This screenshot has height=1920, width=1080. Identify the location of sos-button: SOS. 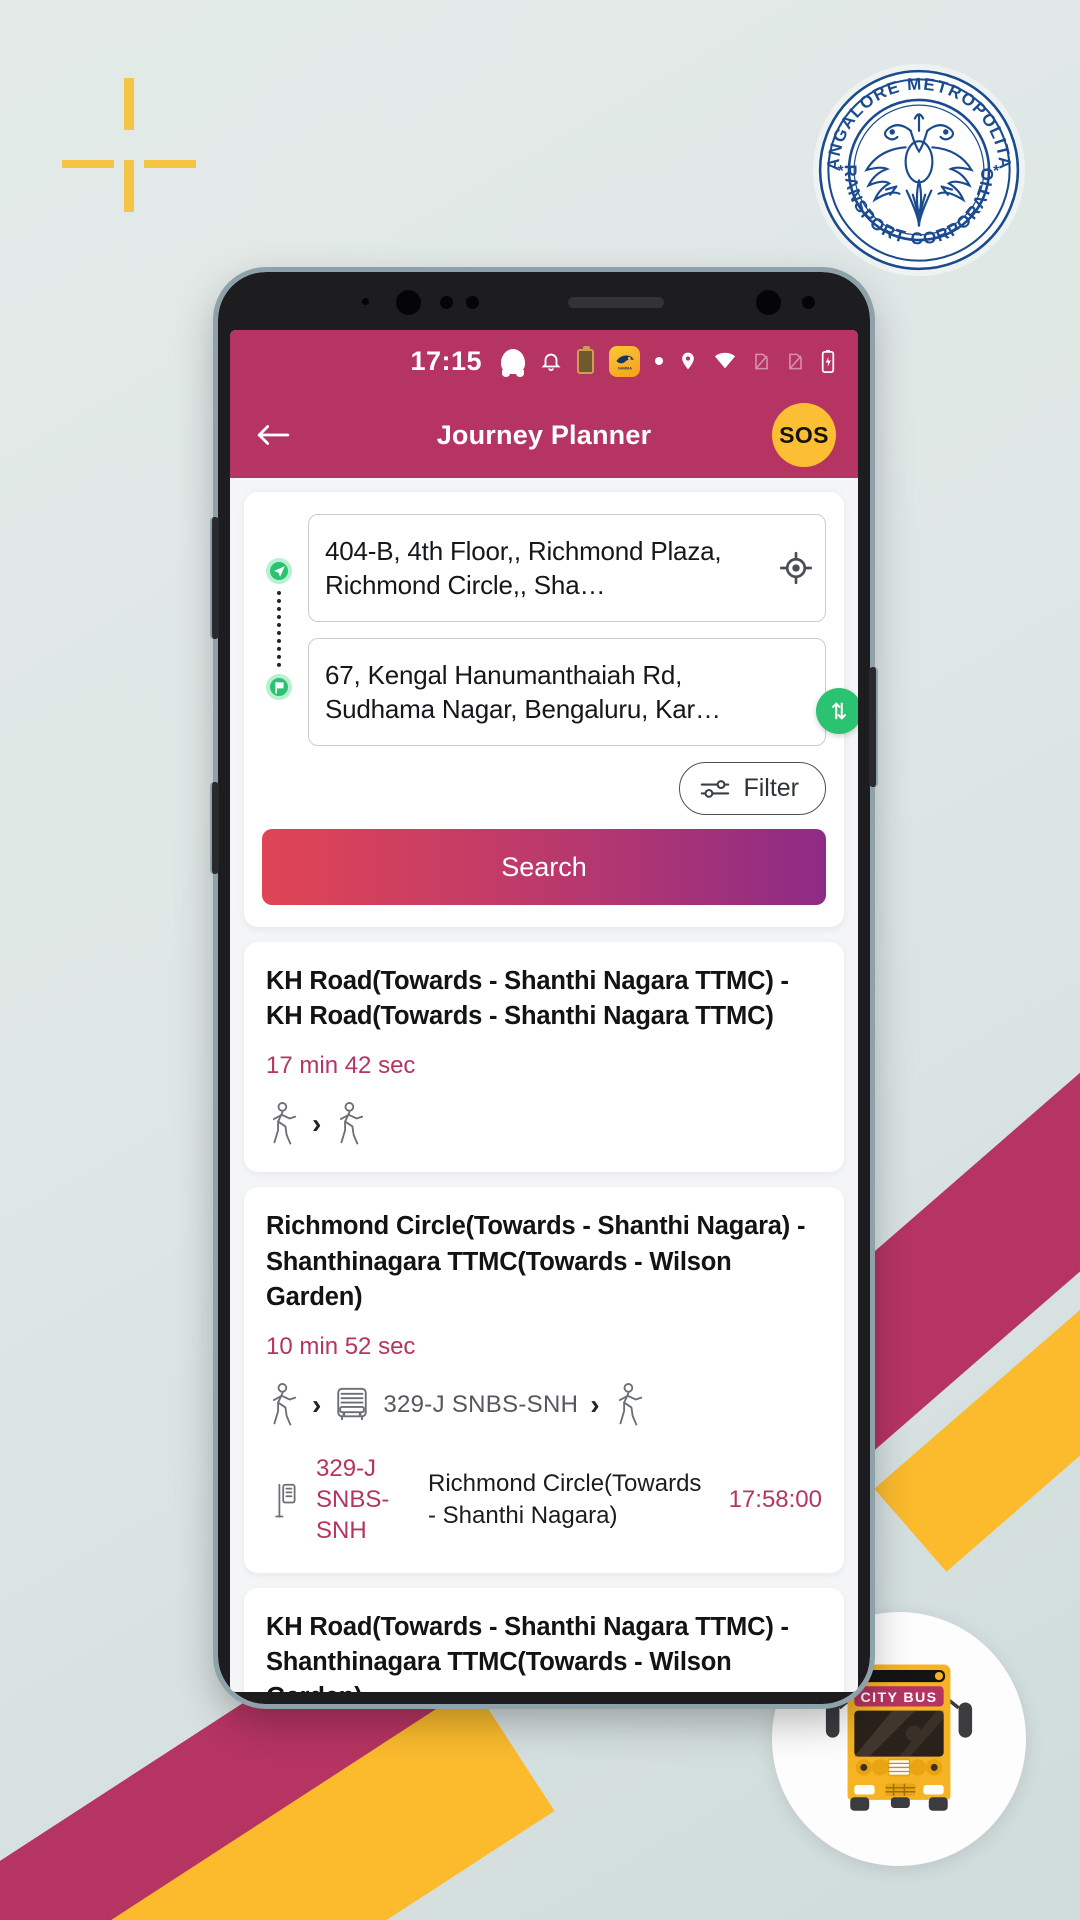
(804, 435).